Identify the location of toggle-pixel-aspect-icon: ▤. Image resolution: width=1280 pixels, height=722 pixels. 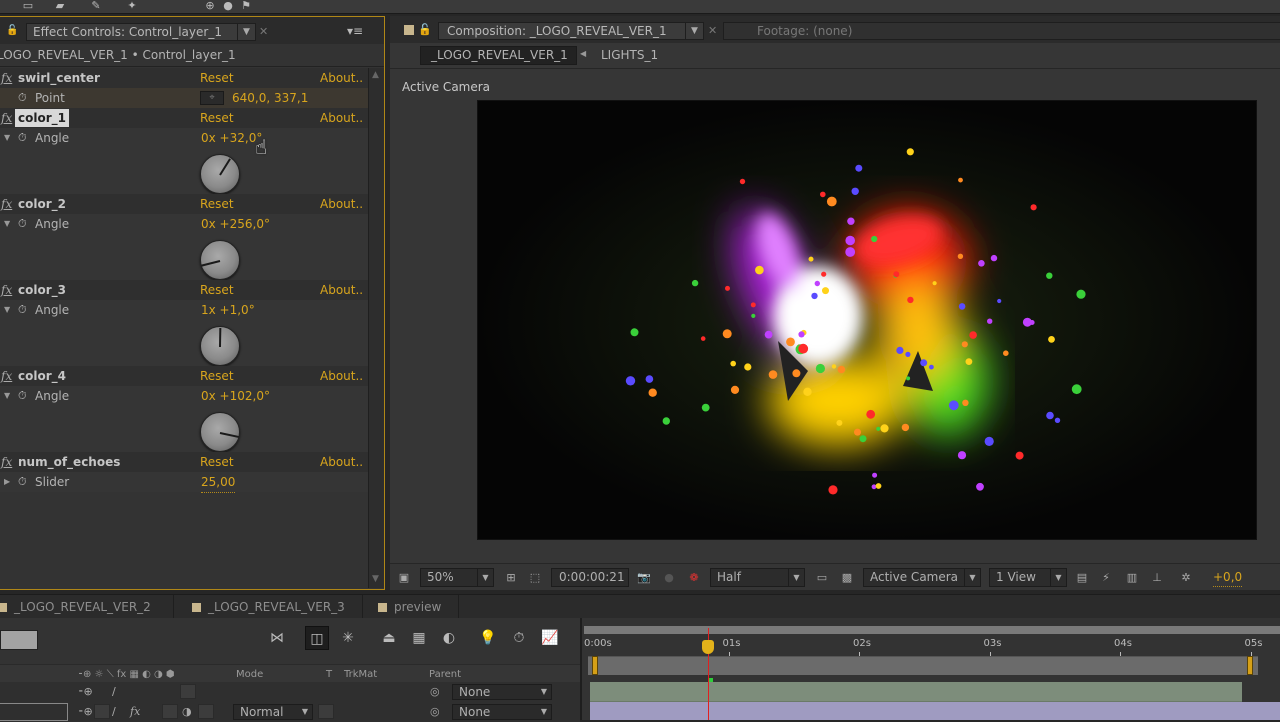
(1082, 577).